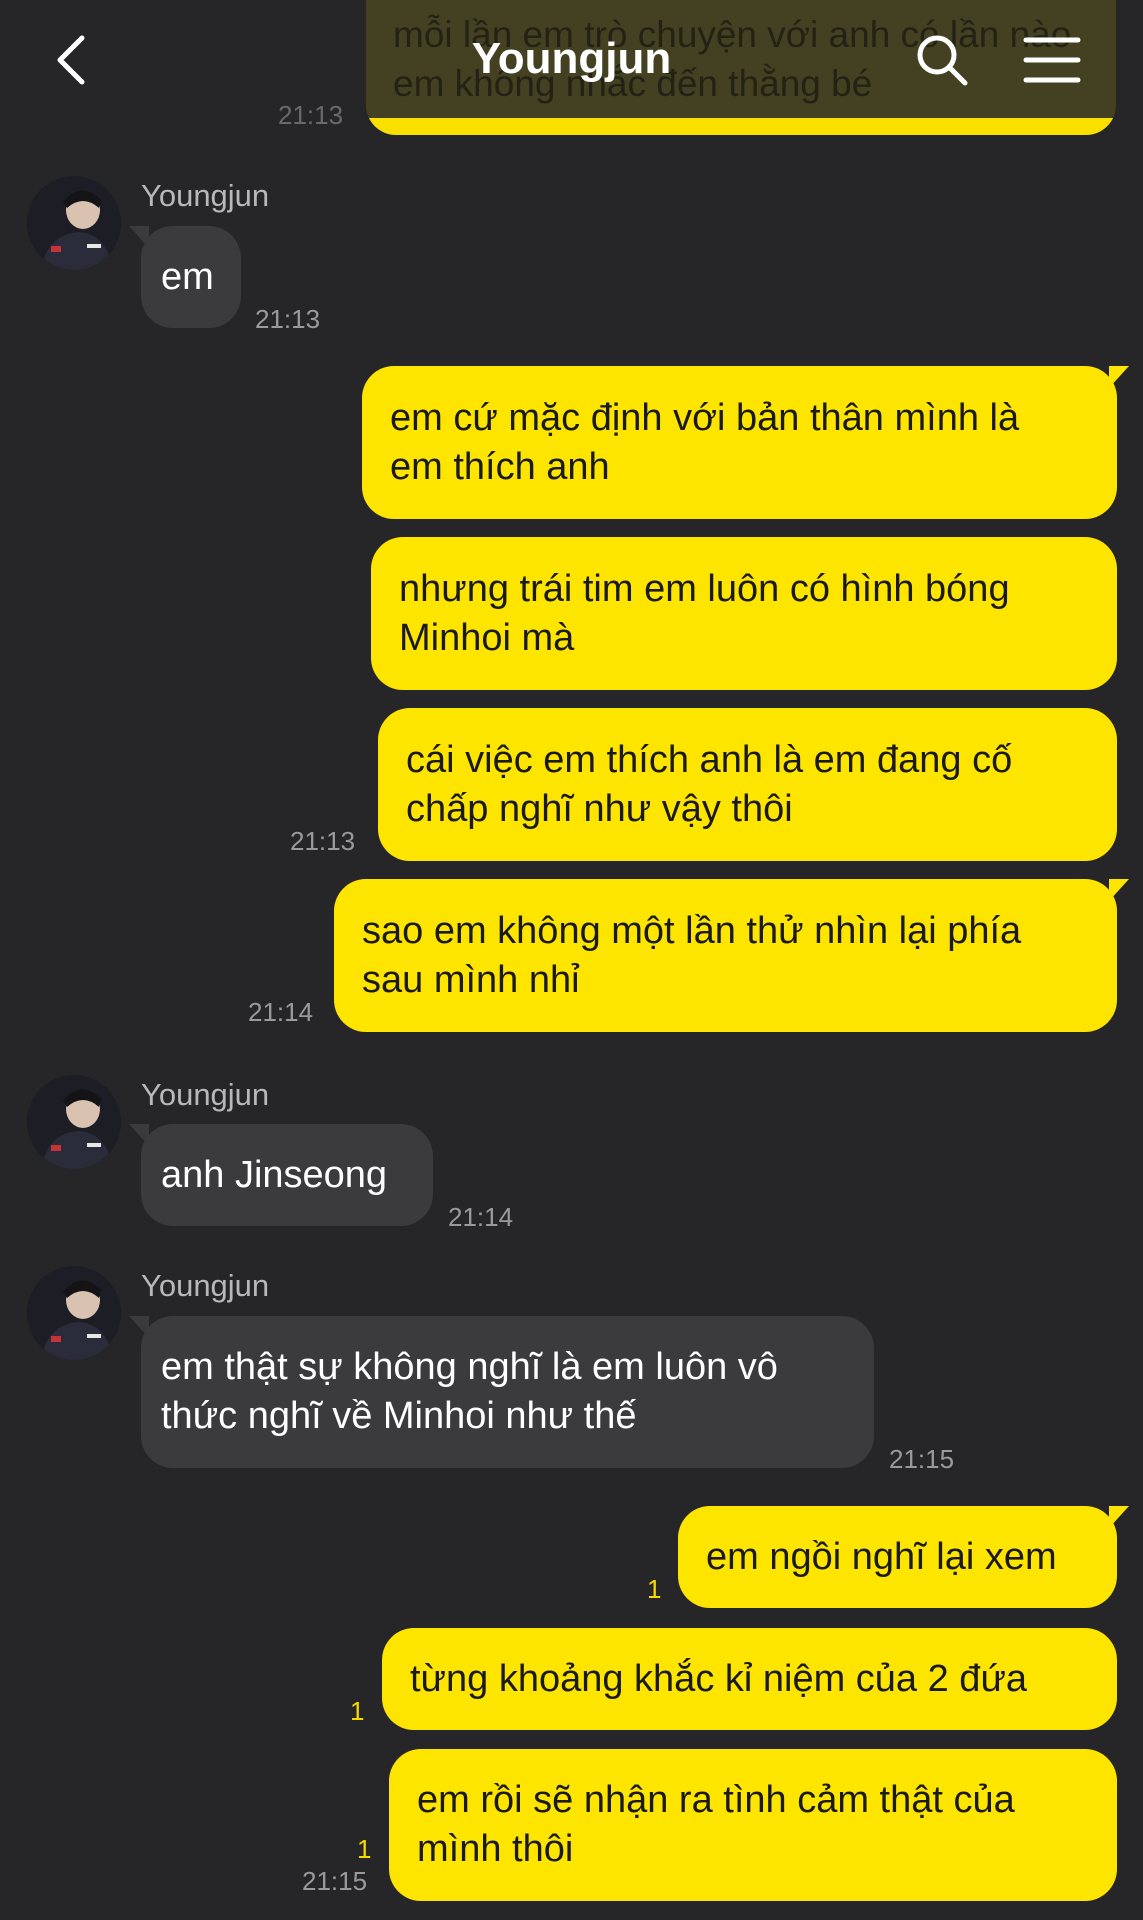  I want to click on outgoing-message-bubble: từng khoảng khắc kỉ niệm của 2 đứa, so click(749, 1679).